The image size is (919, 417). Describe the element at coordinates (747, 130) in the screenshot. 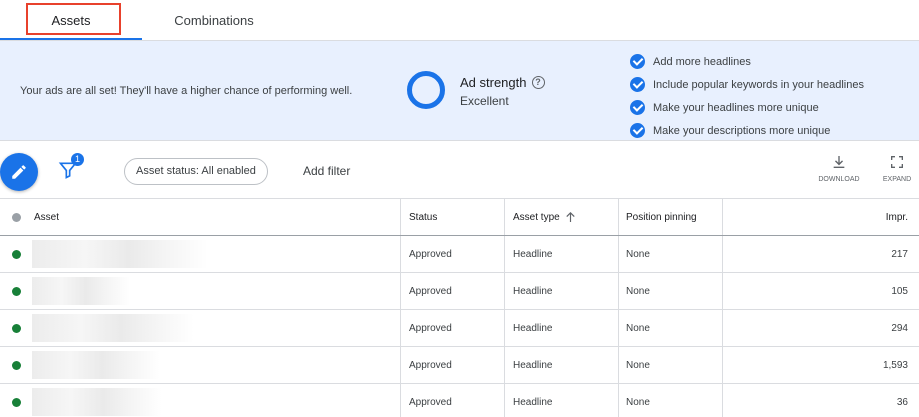

I see `checklist-item: Make your descriptions more unique` at that location.